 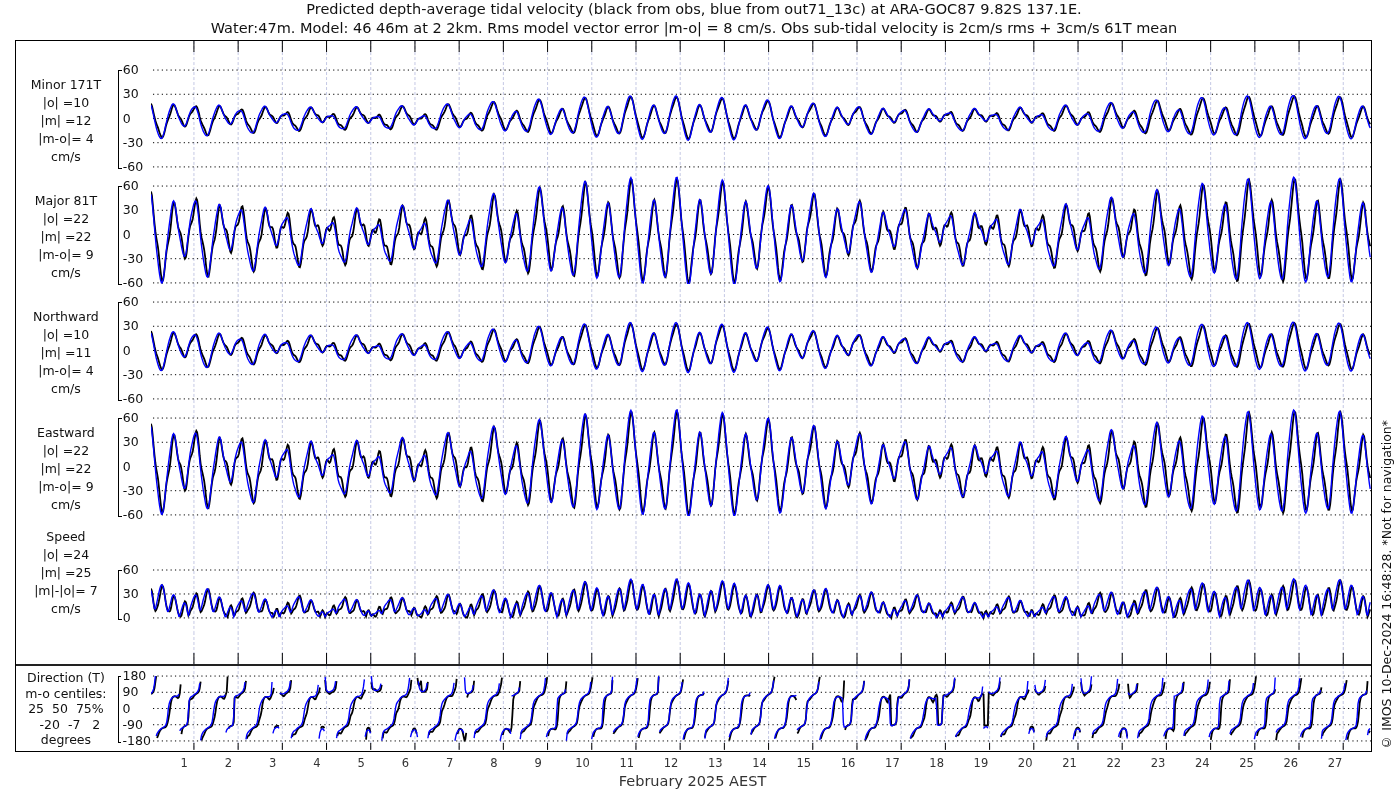 I want to click on y-tick-label: -180, so click(x=136, y=741).